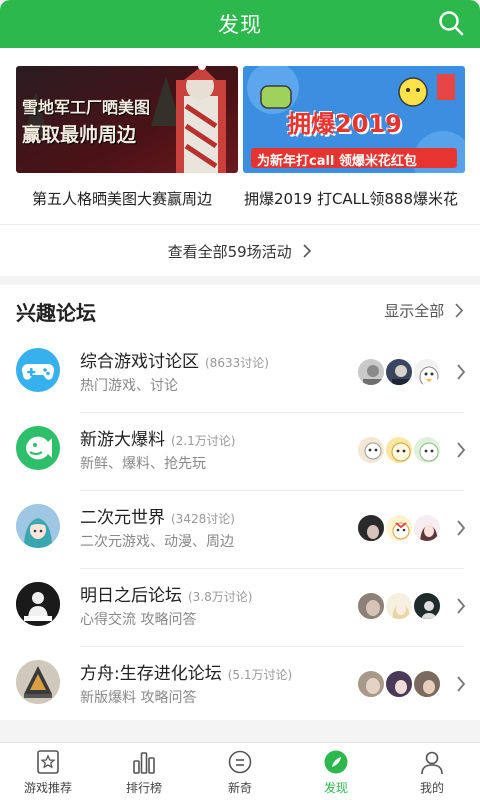 The width and height of the screenshot is (480, 800). Describe the element at coordinates (143, 788) in the screenshot. I see `tab-label: 排行榜` at that location.